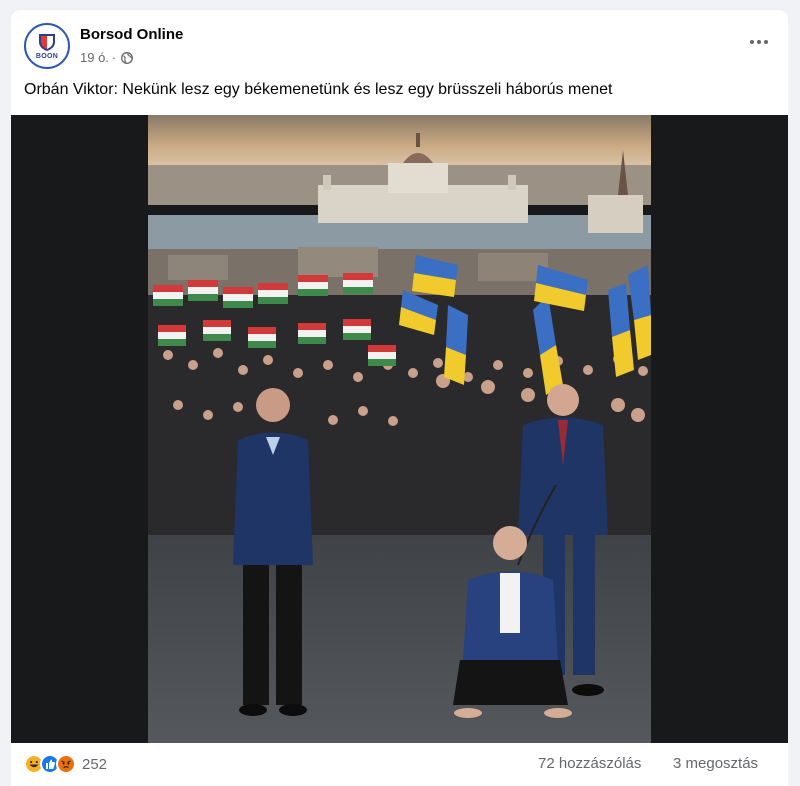 The width and height of the screenshot is (800, 786). Describe the element at coordinates (131, 34) in the screenshot. I see `page-name-link: Borsod Online` at that location.